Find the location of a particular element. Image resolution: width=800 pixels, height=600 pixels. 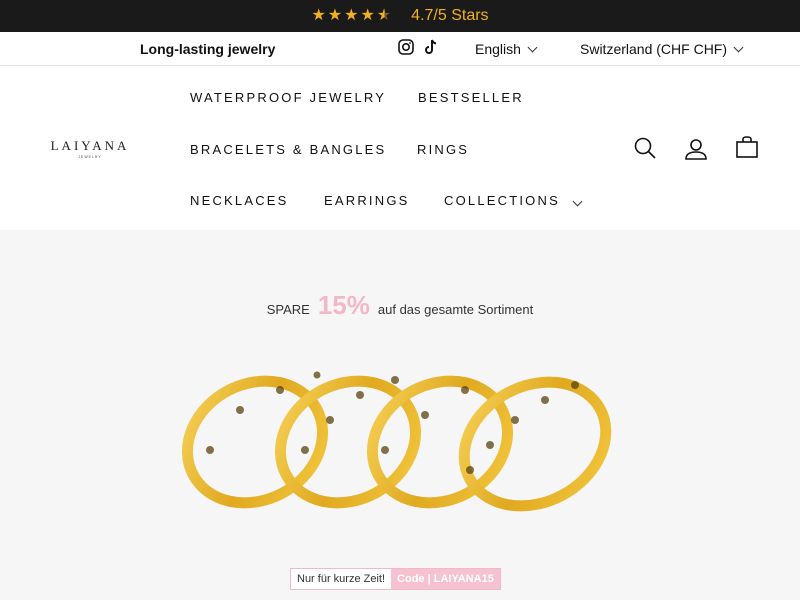

nav-rings: RINGS is located at coordinates (443, 149).